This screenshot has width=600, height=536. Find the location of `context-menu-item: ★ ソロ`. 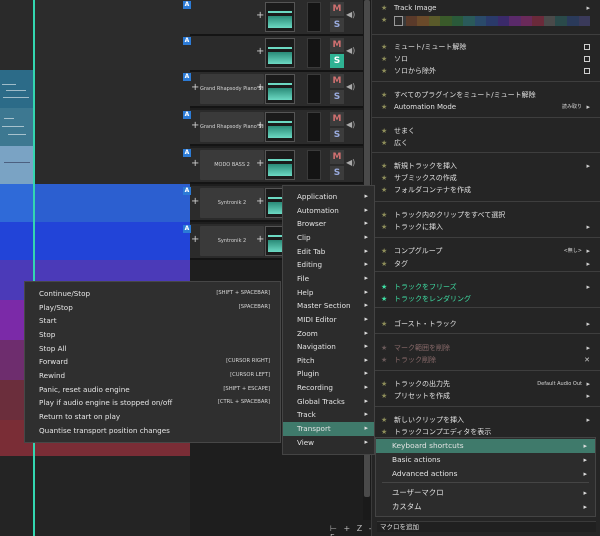

context-menu-item: ★ ソロ is located at coordinates (486, 59).